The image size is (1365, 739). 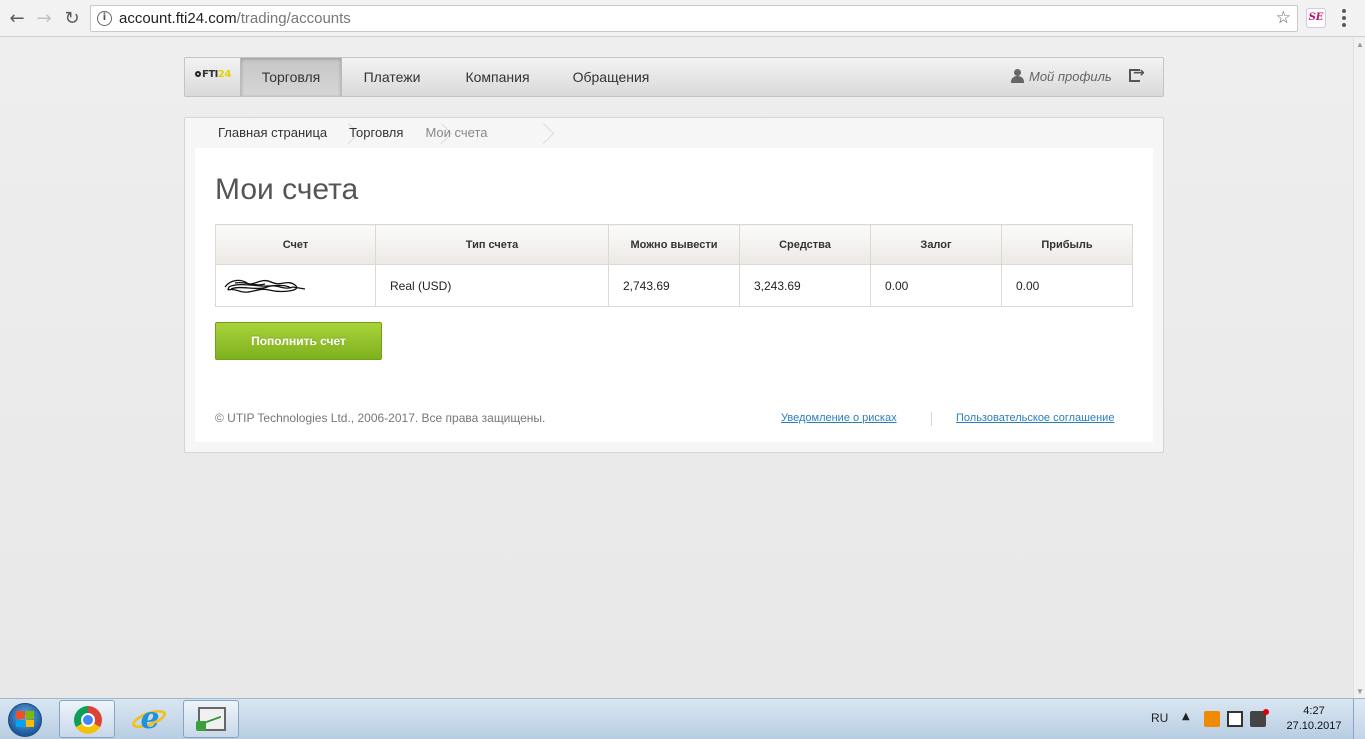 What do you see at coordinates (1070, 76) in the screenshot?
I see `profile-label: Мой профиль` at bounding box center [1070, 76].